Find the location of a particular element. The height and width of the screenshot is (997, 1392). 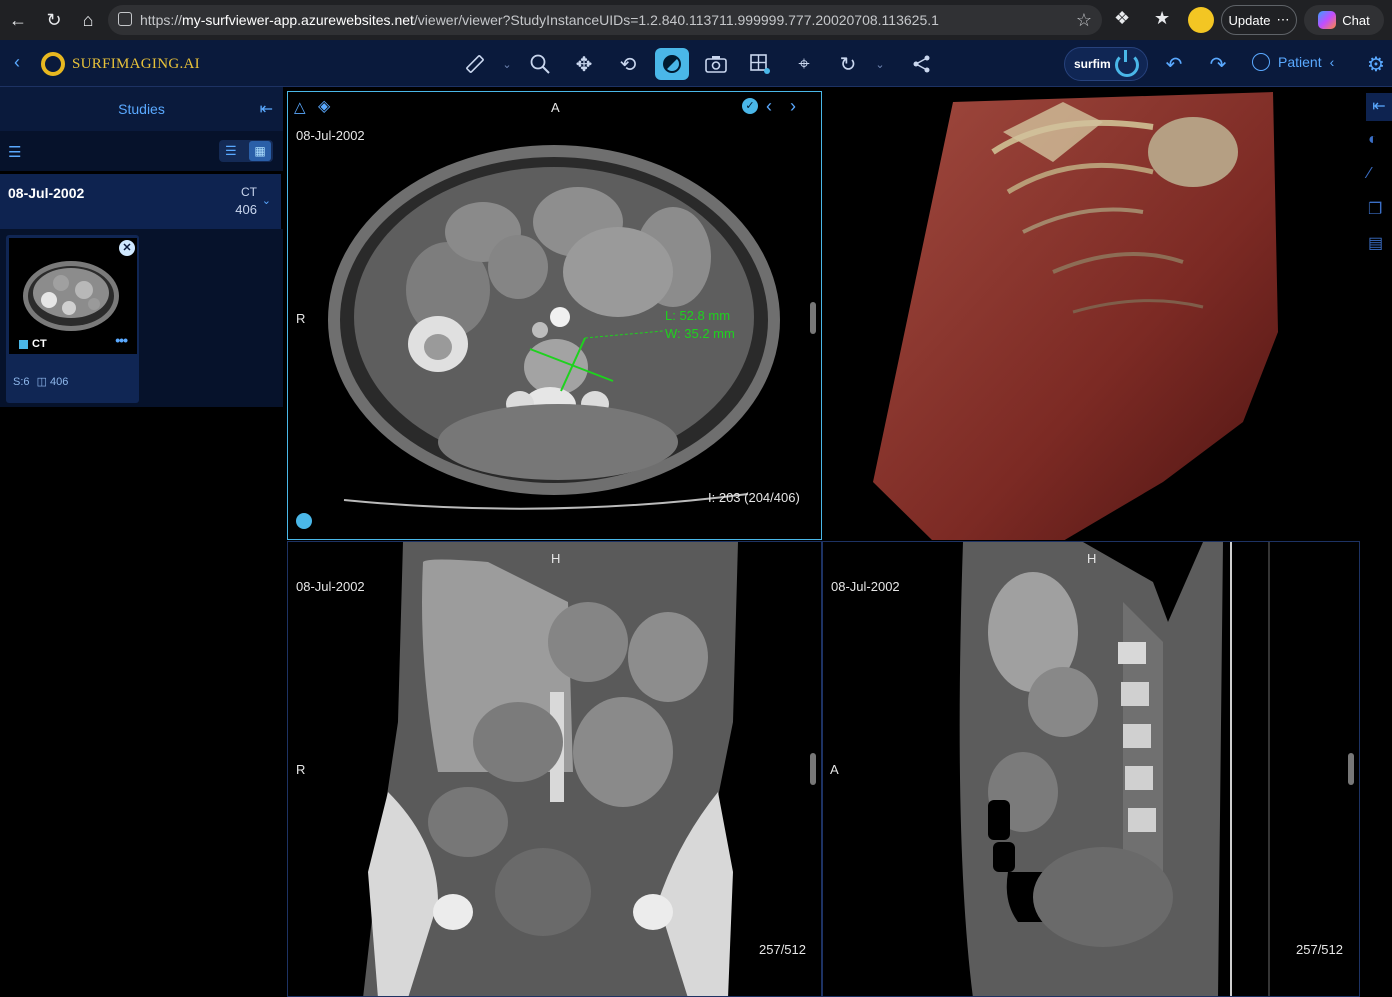

measurement-length: L: 52.8 mm is located at coordinates (697, 315).